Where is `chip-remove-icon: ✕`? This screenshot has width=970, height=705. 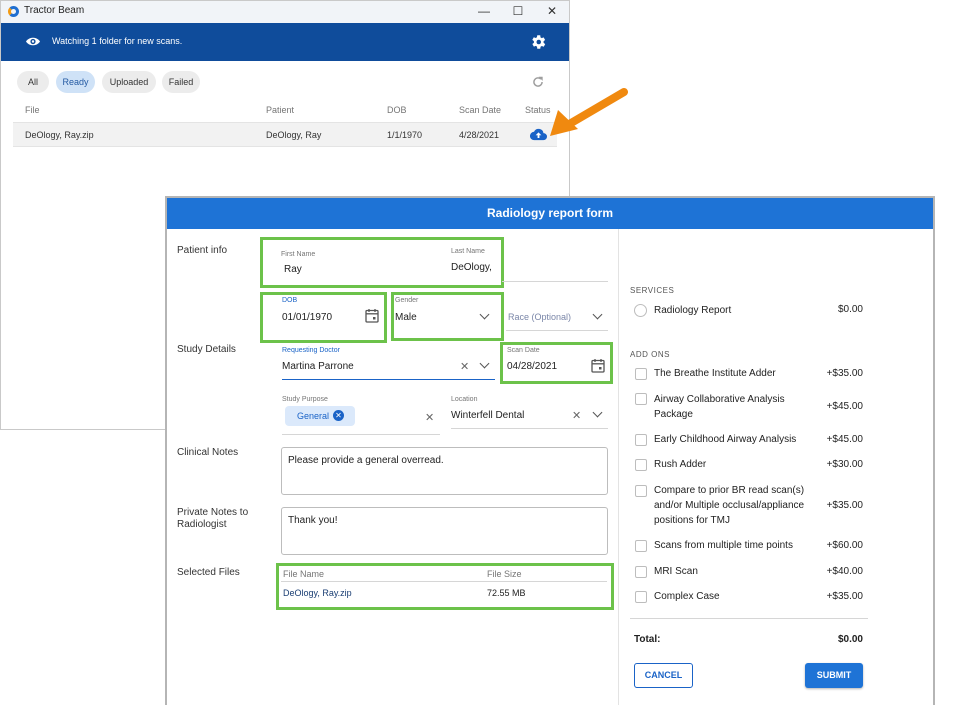
chip-remove-icon: ✕ is located at coordinates (338, 415).